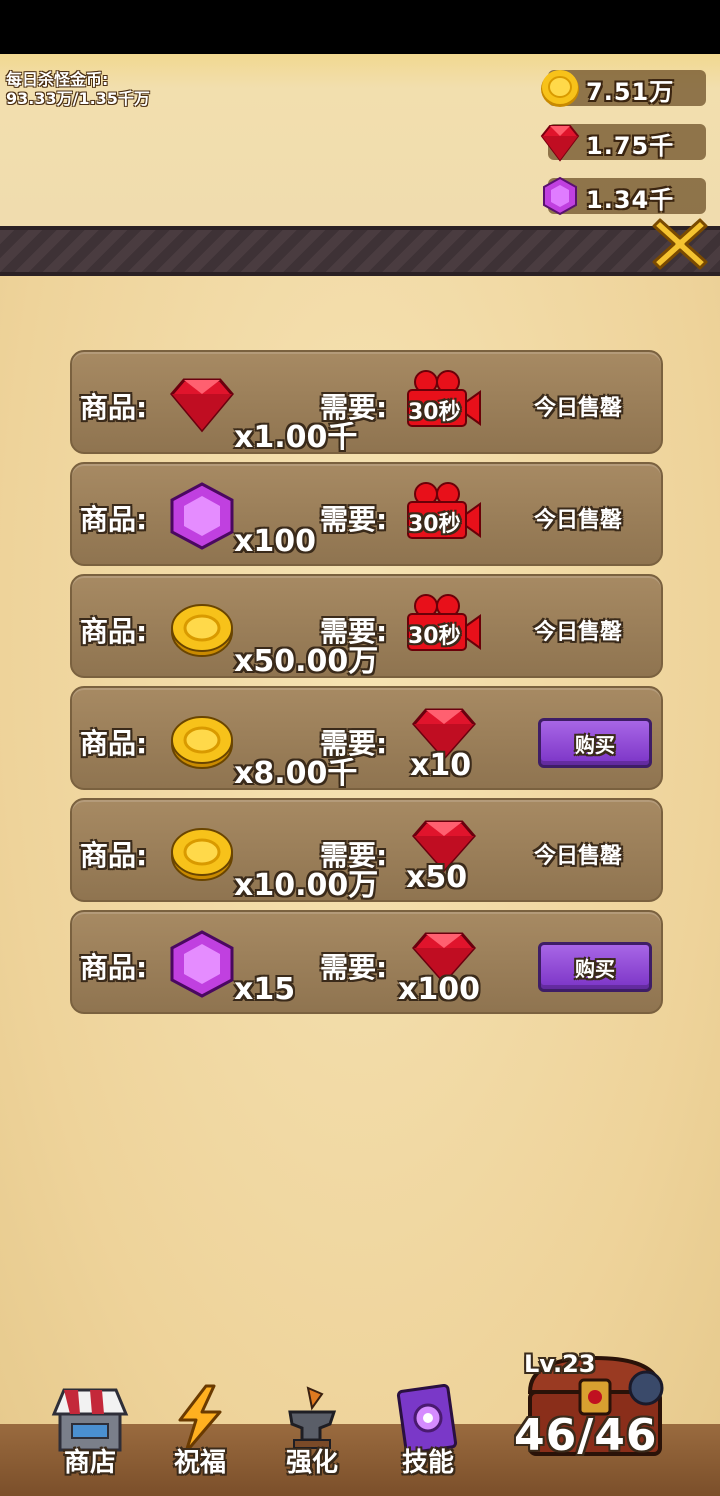 The image size is (720, 1496). I want to click on nav-item-upgrade: 强化, so click(312, 1434).